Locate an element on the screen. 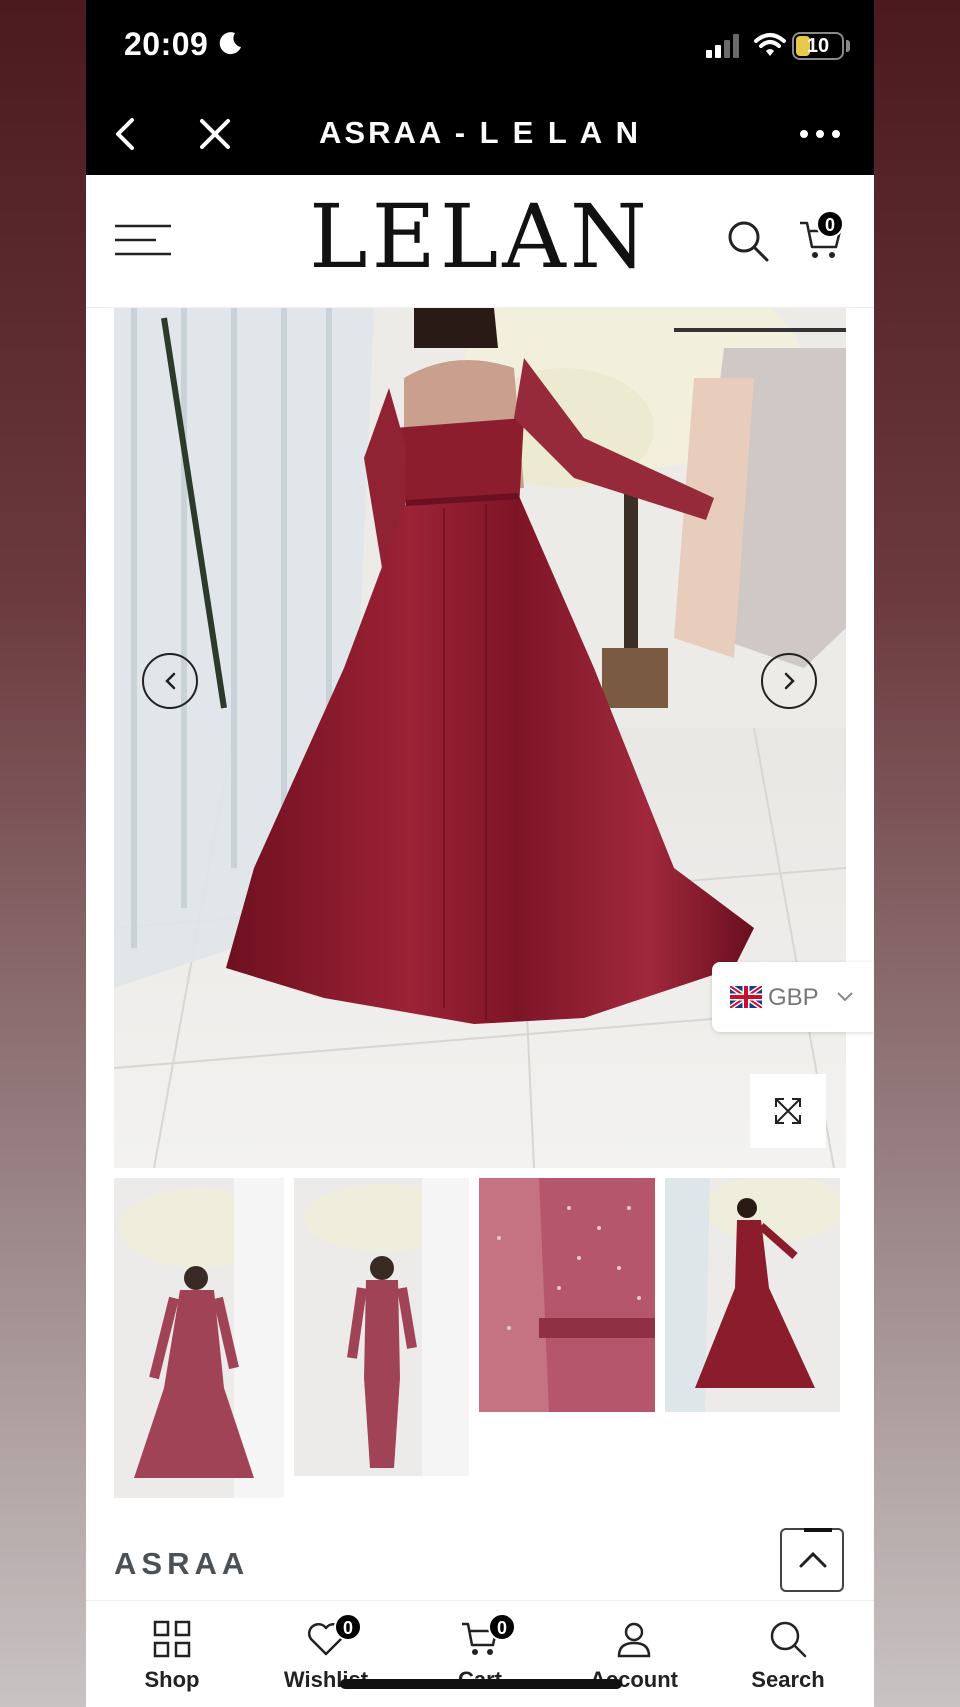  battery-icon: 10 is located at coordinates (818, 46).